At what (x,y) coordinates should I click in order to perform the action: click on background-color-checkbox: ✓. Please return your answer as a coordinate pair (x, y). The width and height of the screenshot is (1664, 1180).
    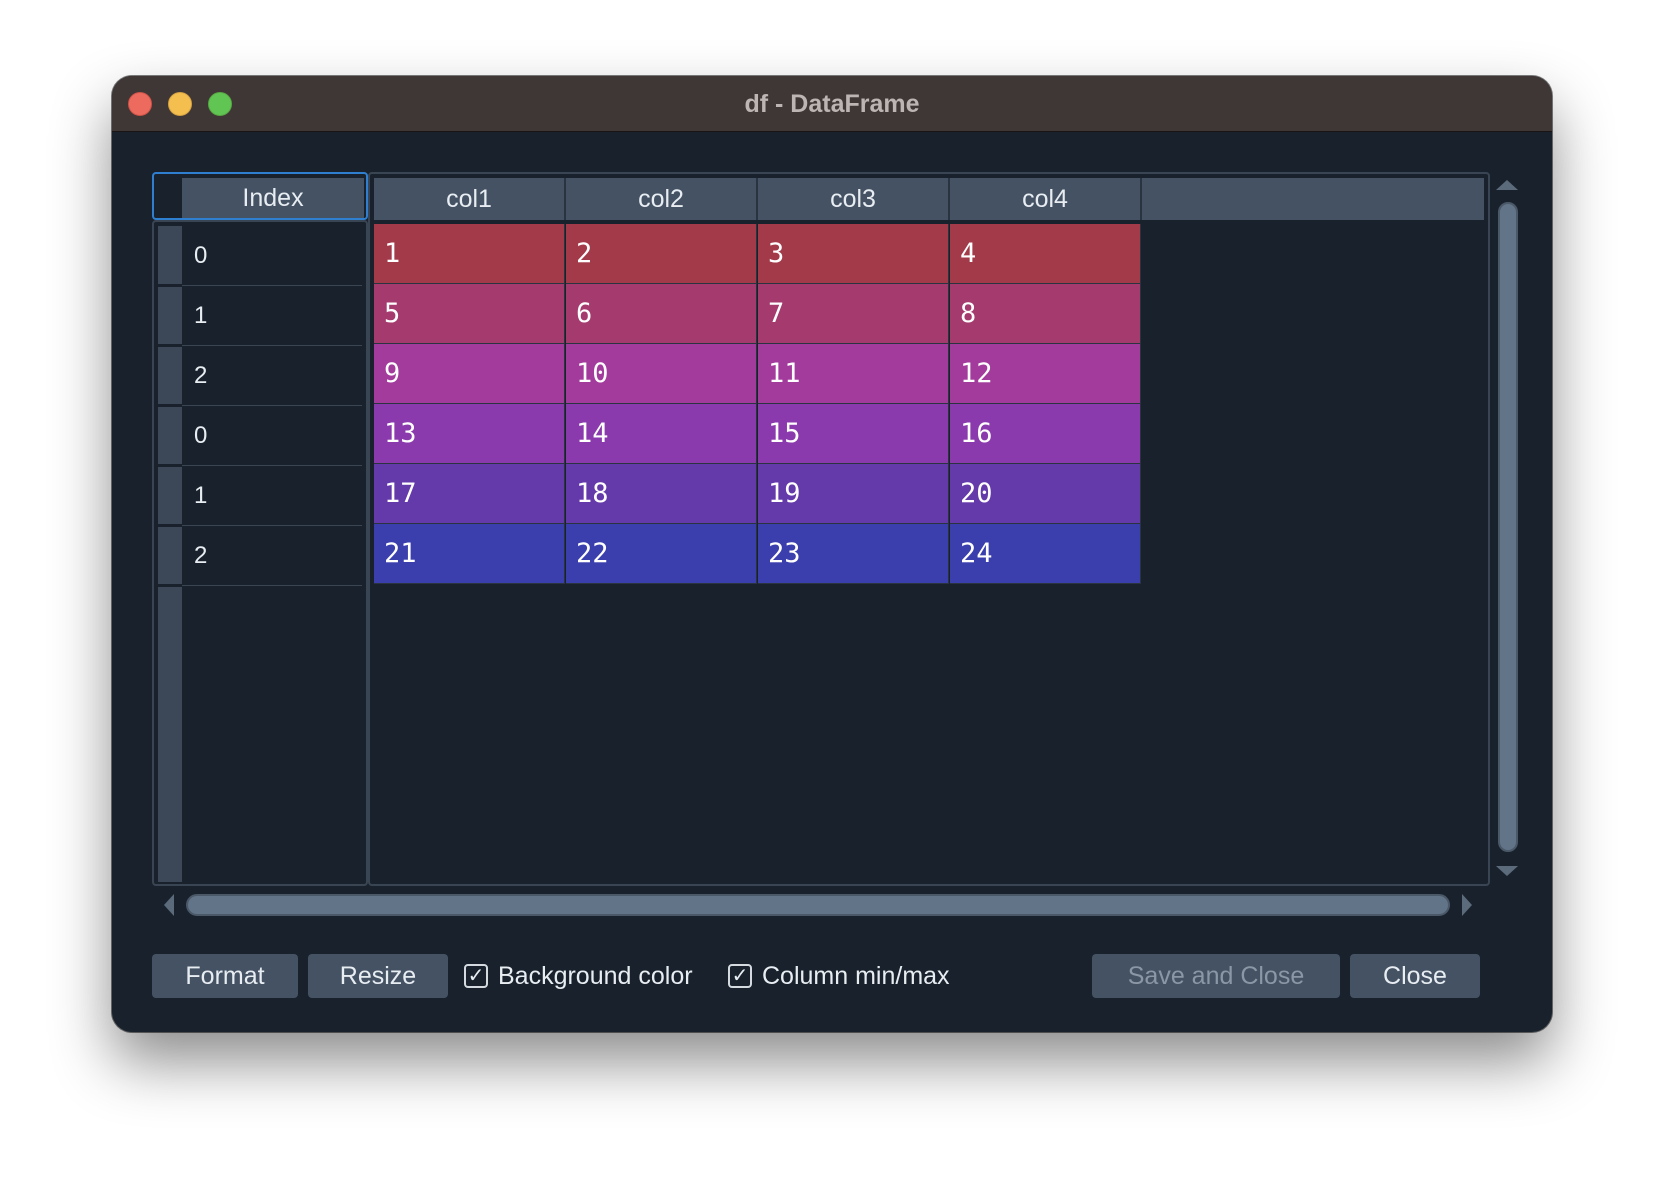
    Looking at the image, I should click on (476, 976).